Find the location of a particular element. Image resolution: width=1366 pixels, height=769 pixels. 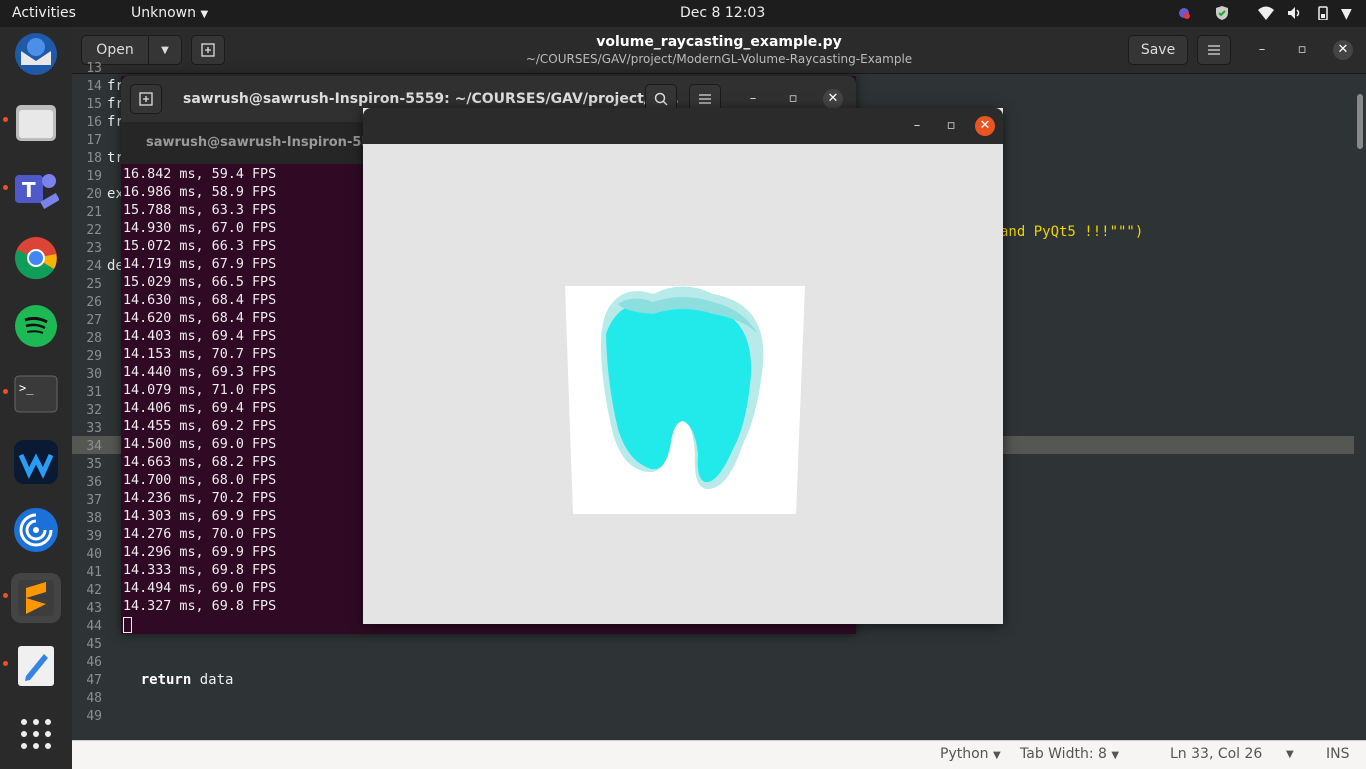

line-number: 17 is located at coordinates (94, 140).